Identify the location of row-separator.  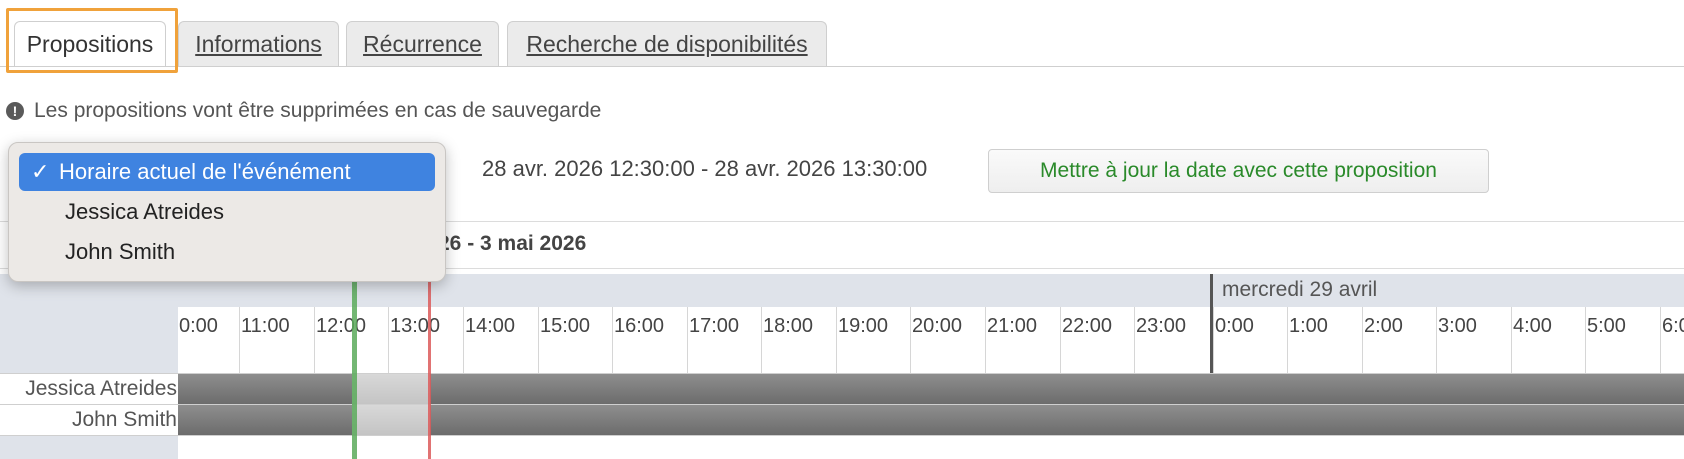
(842, 435).